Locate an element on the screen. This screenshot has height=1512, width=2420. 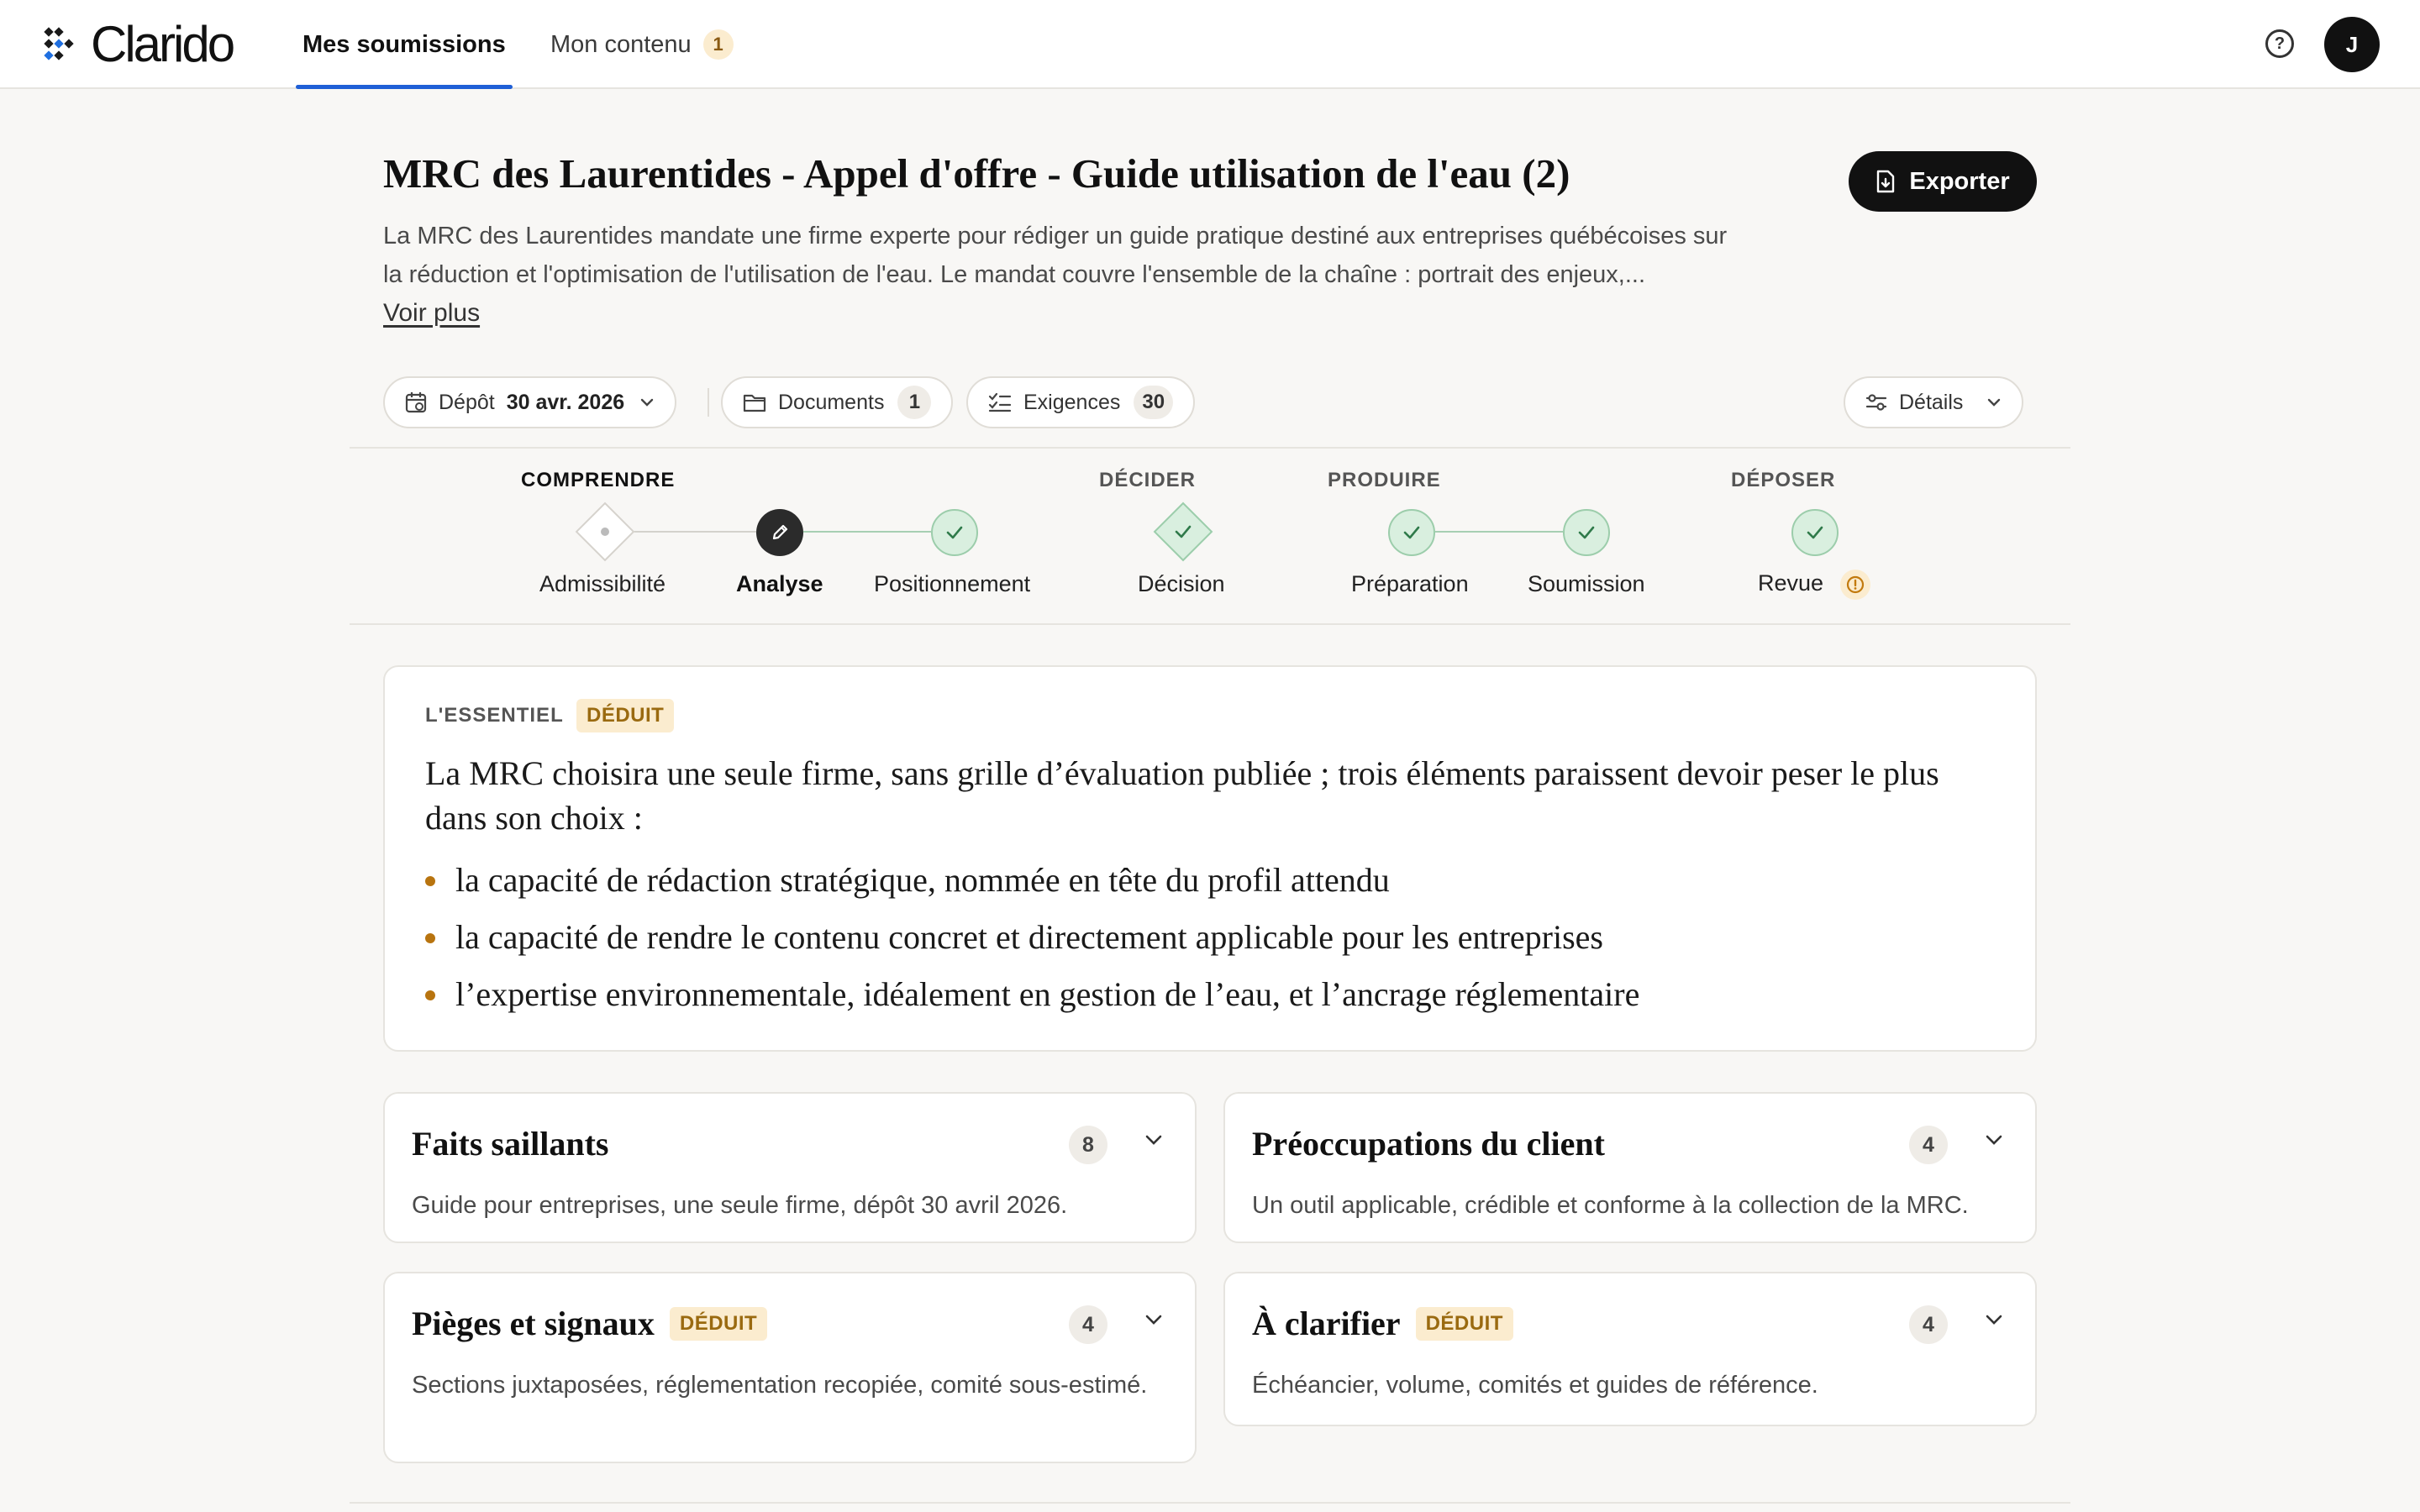
active-tab-indicator is located at coordinates (405, 87).